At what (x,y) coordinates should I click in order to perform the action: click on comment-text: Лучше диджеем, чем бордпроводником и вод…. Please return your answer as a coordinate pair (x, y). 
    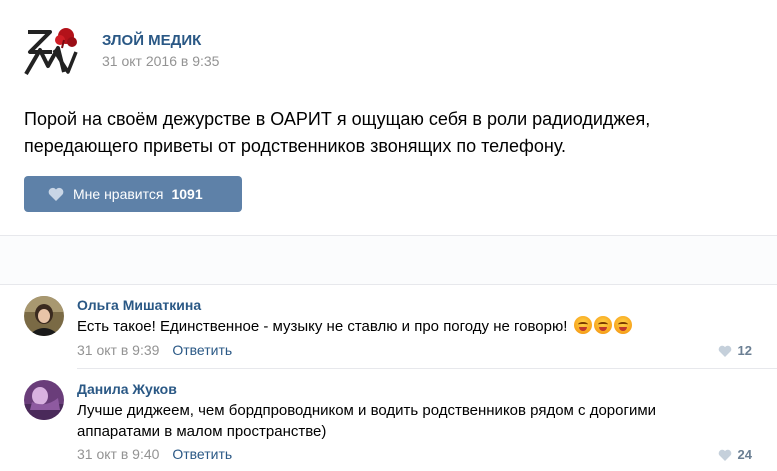
    Looking at the image, I should click on (367, 421).